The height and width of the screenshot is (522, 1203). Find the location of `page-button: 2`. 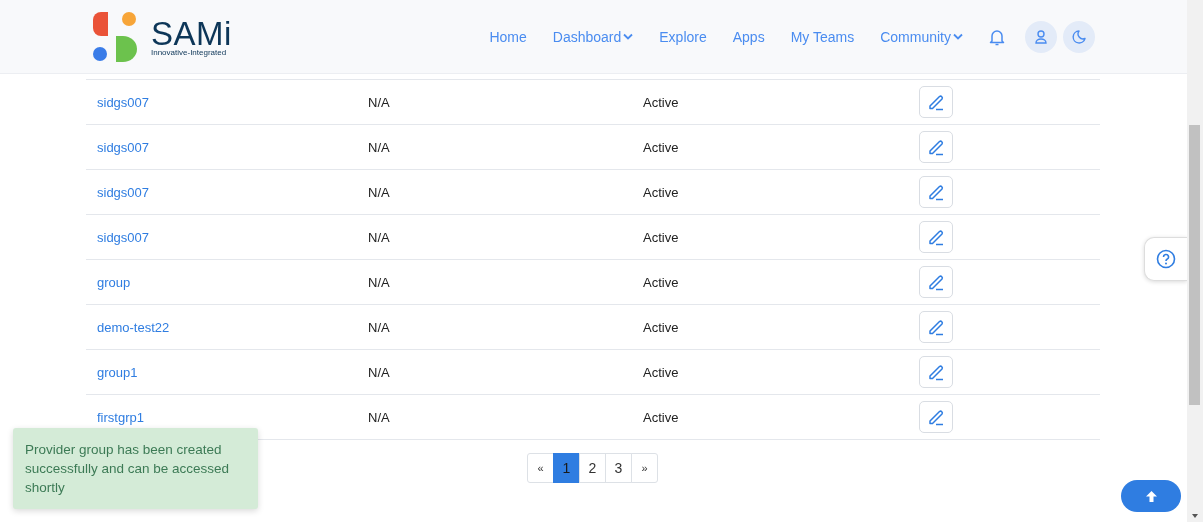

page-button: 2 is located at coordinates (592, 468).